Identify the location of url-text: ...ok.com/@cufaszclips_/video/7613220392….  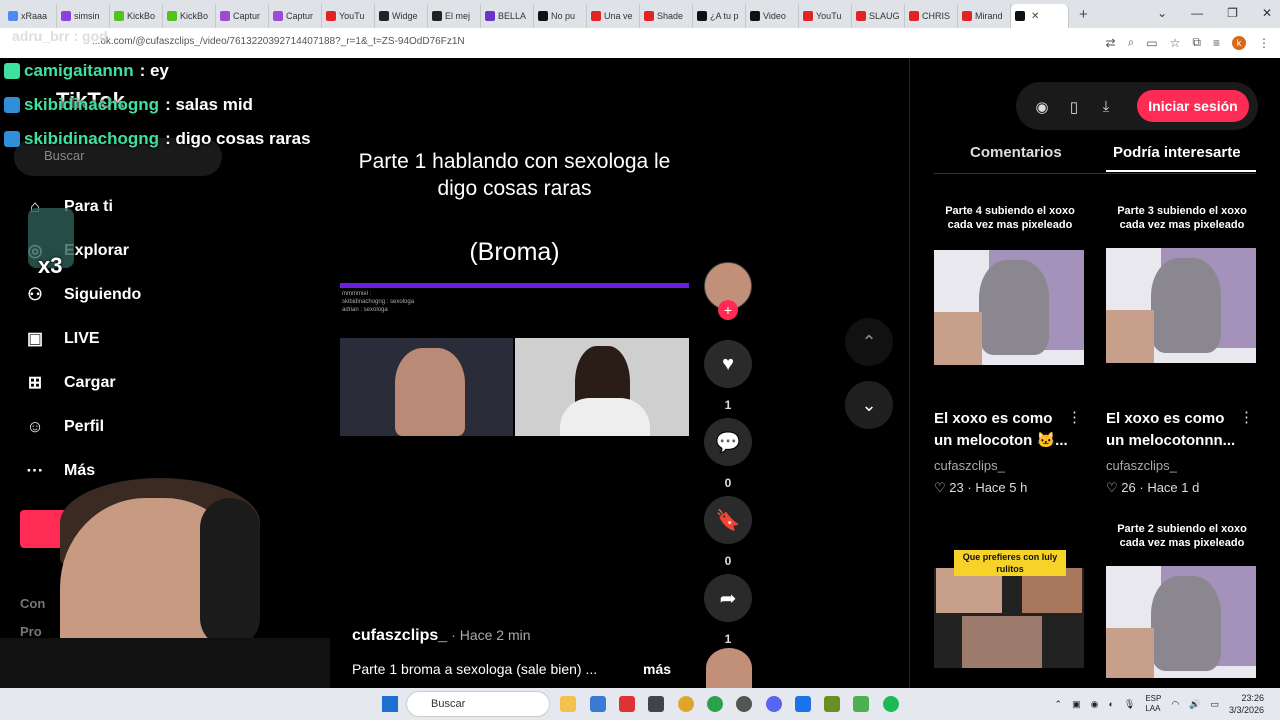
(278, 41).